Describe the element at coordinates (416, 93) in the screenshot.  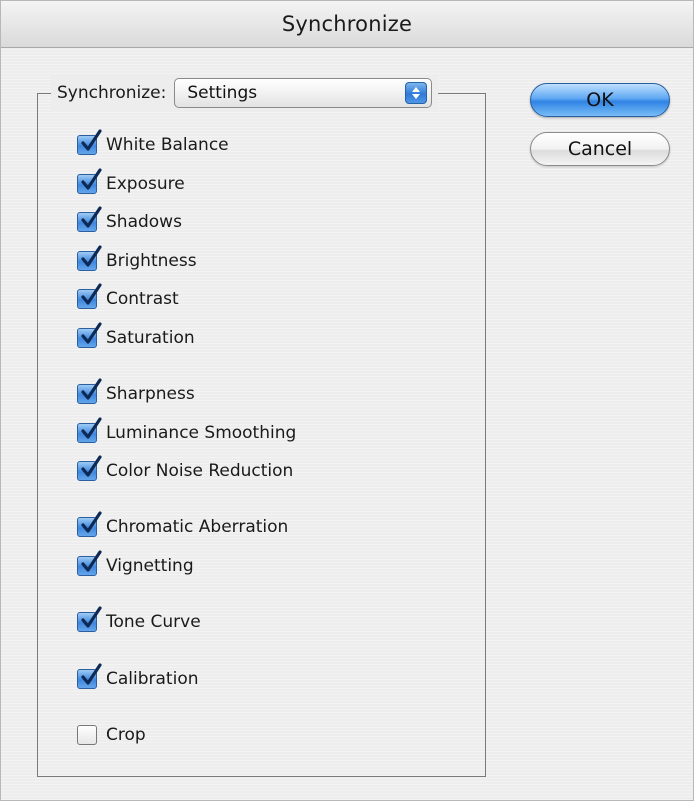
I see `popup-arrows-icon` at that location.